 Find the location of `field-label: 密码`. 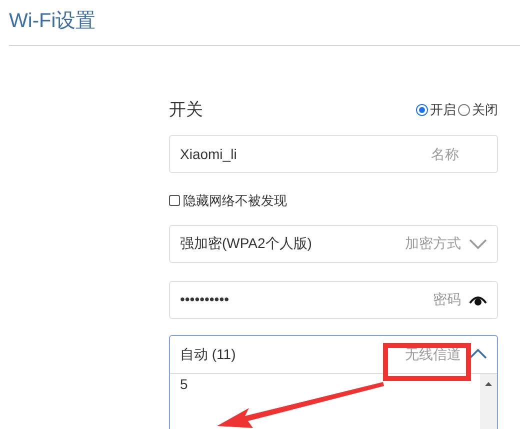

field-label: 密码 is located at coordinates (447, 299).